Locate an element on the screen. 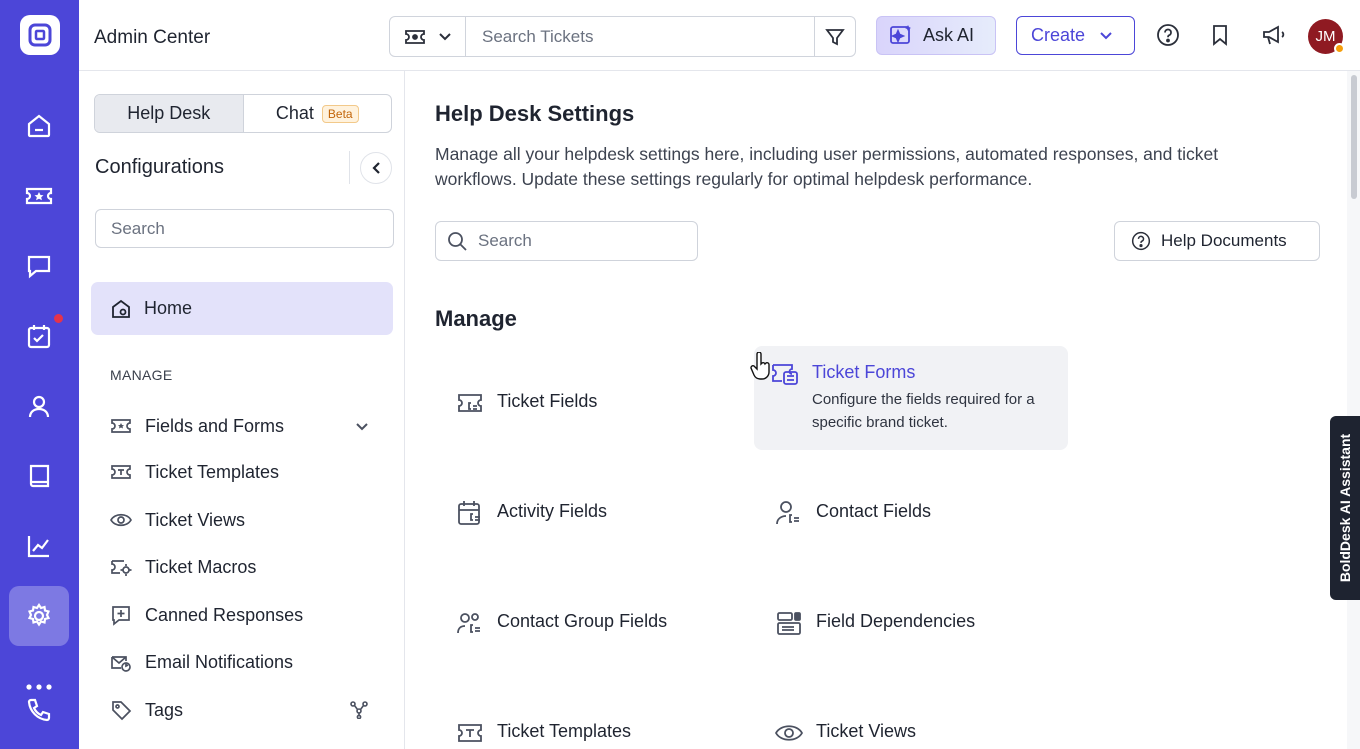 The height and width of the screenshot is (749, 1360). contacts-icon is located at coordinates (39, 406).